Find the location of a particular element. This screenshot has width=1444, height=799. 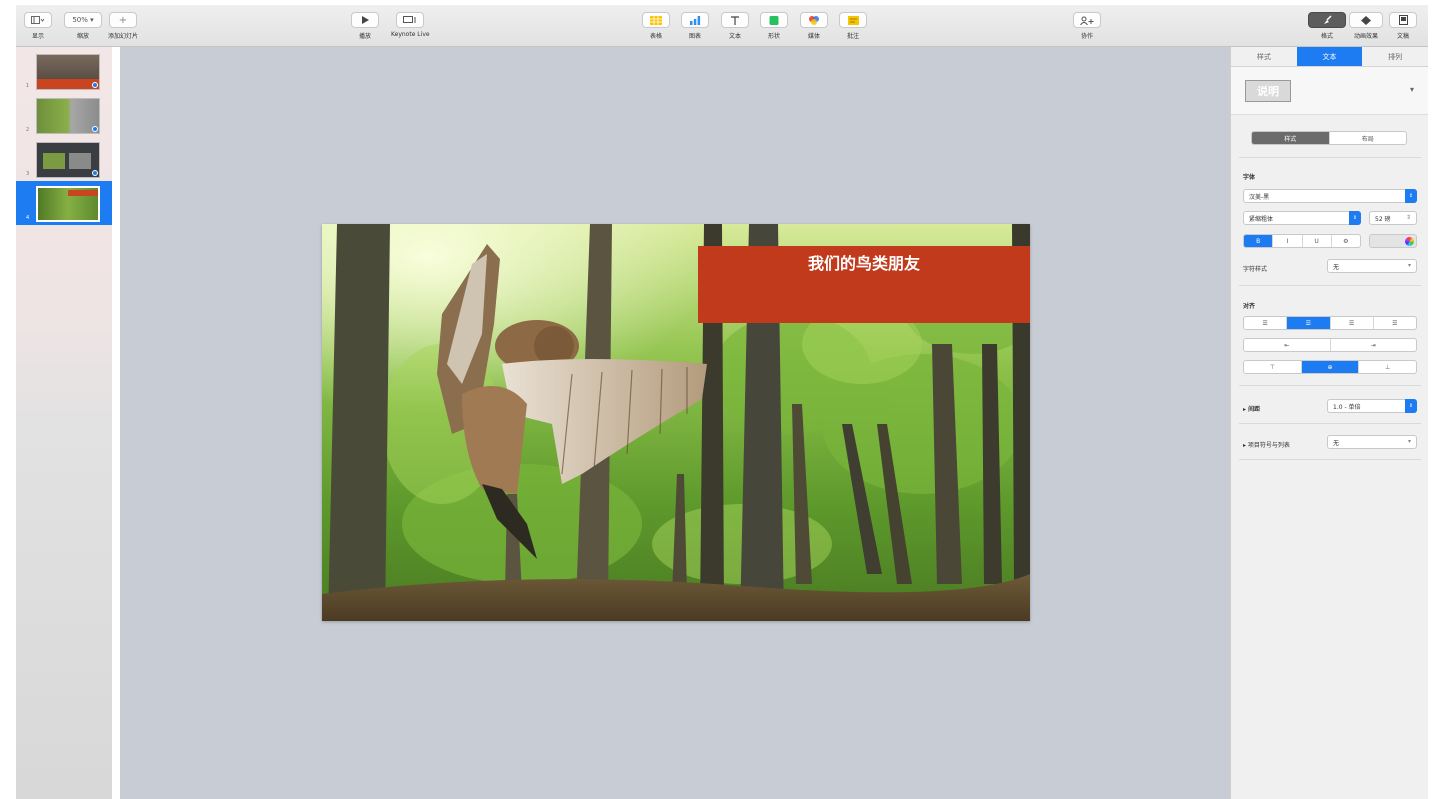

navigator-divider is located at coordinates (116, 423).